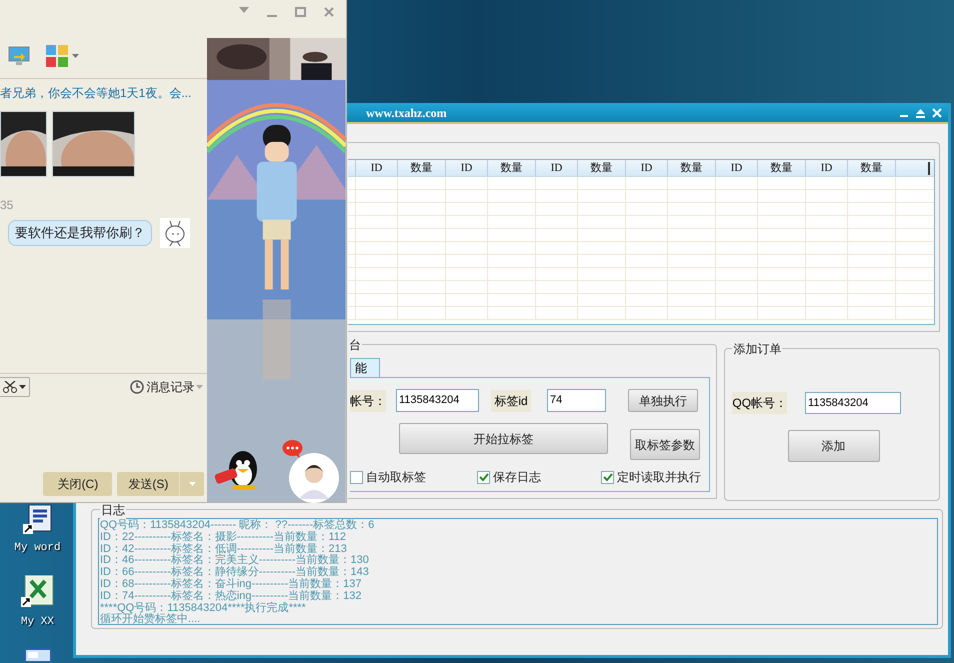 This screenshot has width=954, height=663. Describe the element at coordinates (329, 12) in the screenshot. I see `close-icon` at that location.